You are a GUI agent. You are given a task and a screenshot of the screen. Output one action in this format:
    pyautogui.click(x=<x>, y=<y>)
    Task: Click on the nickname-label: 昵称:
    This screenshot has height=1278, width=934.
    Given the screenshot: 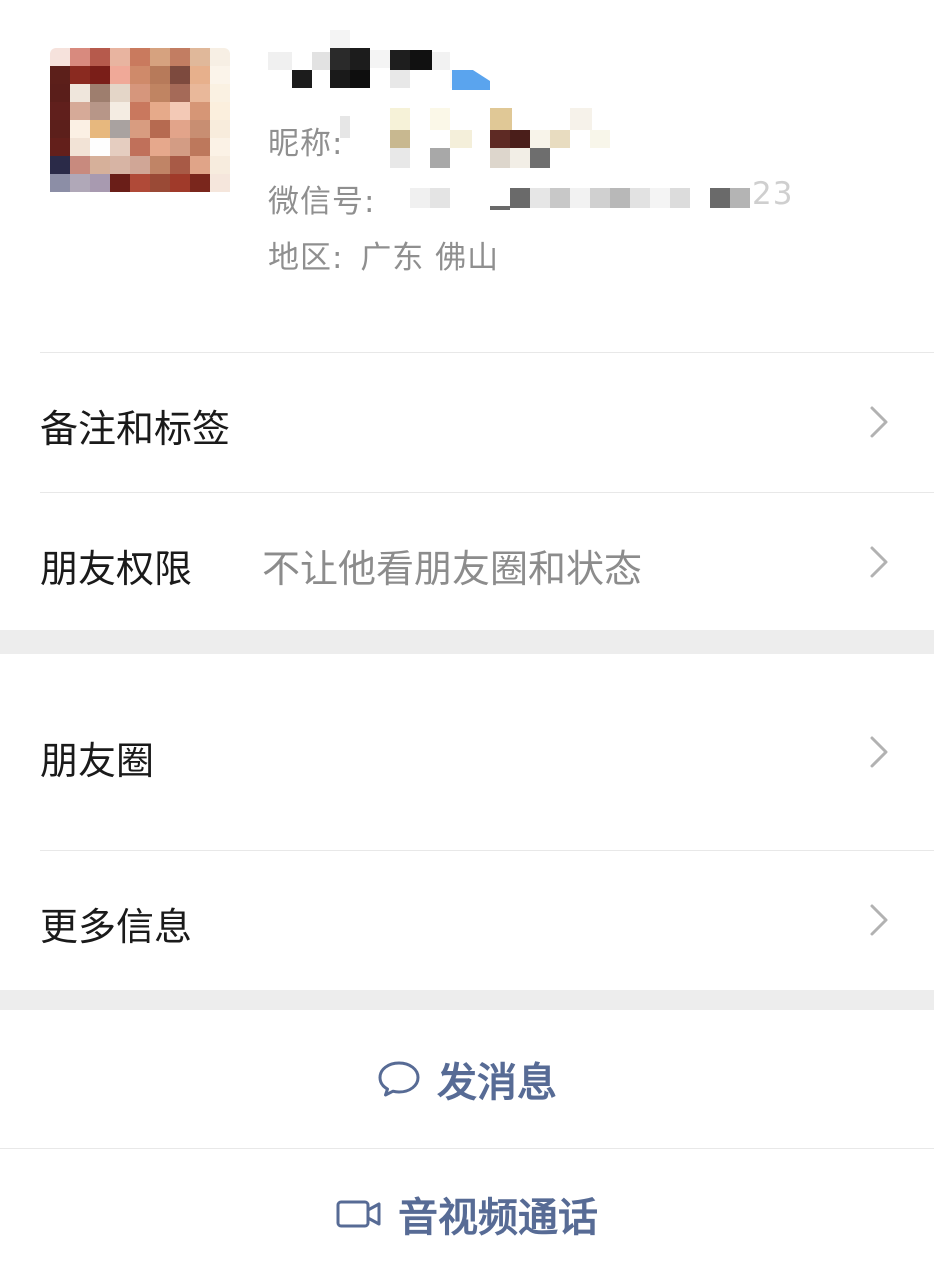 What is the action you would take?
    pyautogui.click(x=306, y=144)
    